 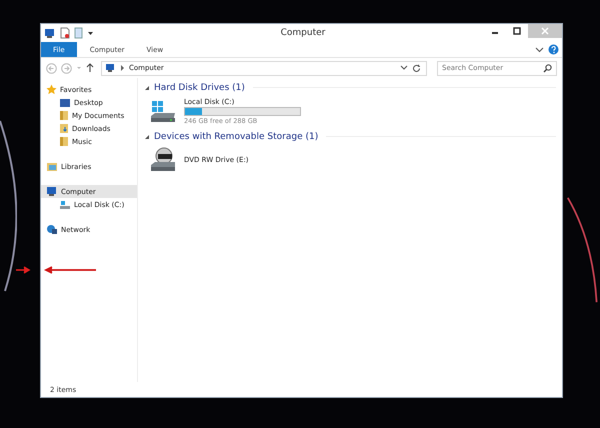 I want to click on dropdown-icon, so click(x=90, y=33).